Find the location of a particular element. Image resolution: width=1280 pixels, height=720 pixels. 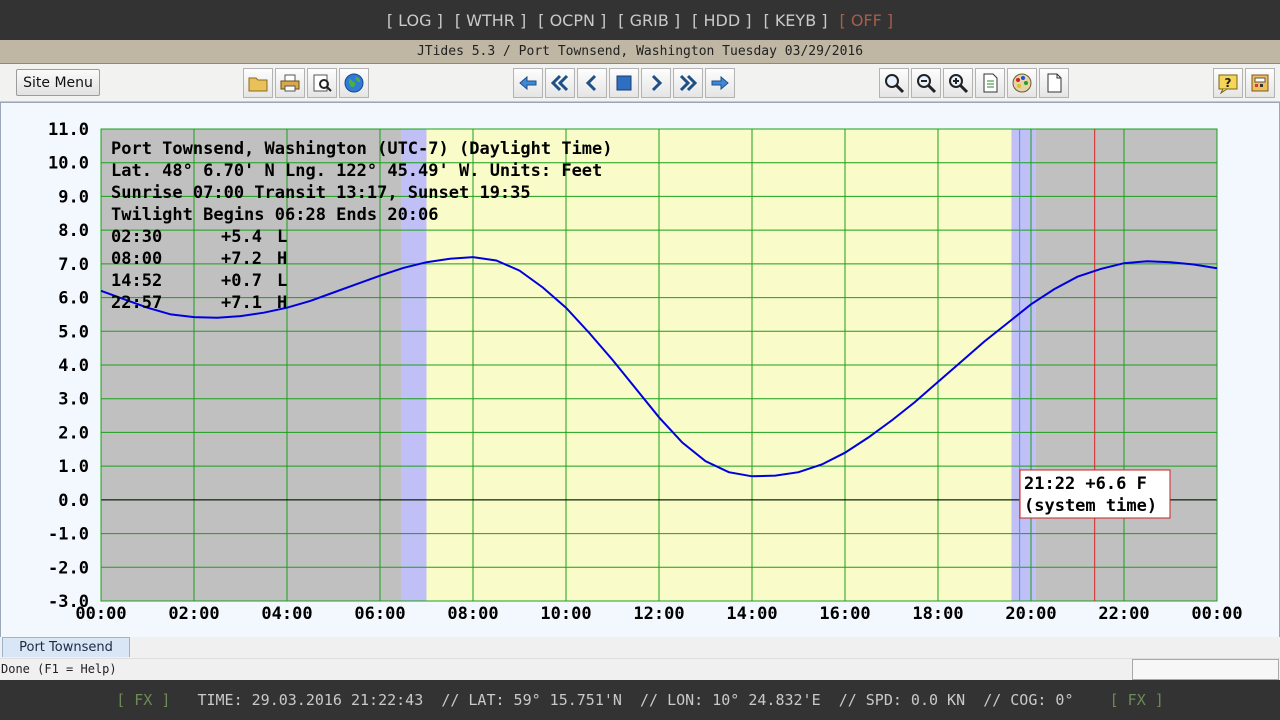

tide-height: +5.4 is located at coordinates (241, 237).